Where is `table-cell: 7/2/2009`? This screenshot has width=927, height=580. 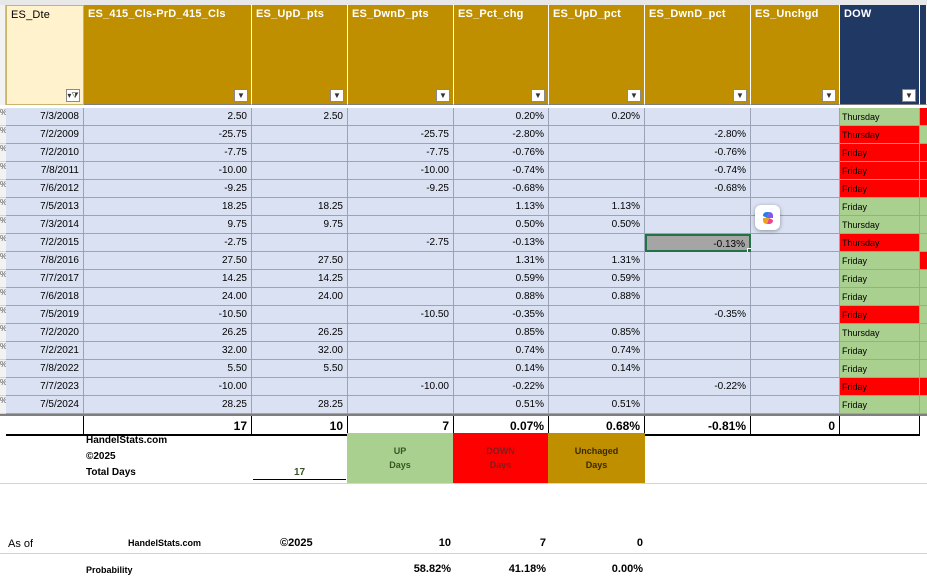
table-cell: 7/2/2009 is located at coordinates (45, 135).